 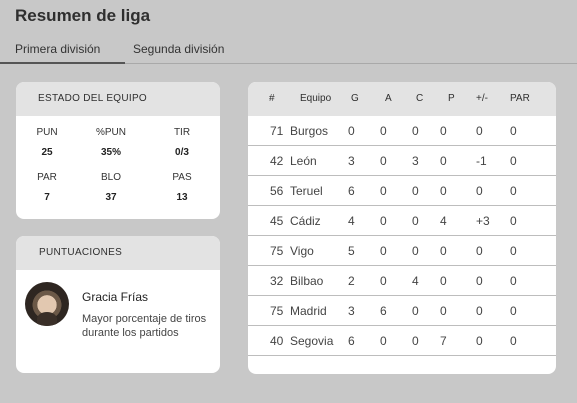 What do you see at coordinates (47, 132) in the screenshot?
I see `stat-label: PUN` at bounding box center [47, 132].